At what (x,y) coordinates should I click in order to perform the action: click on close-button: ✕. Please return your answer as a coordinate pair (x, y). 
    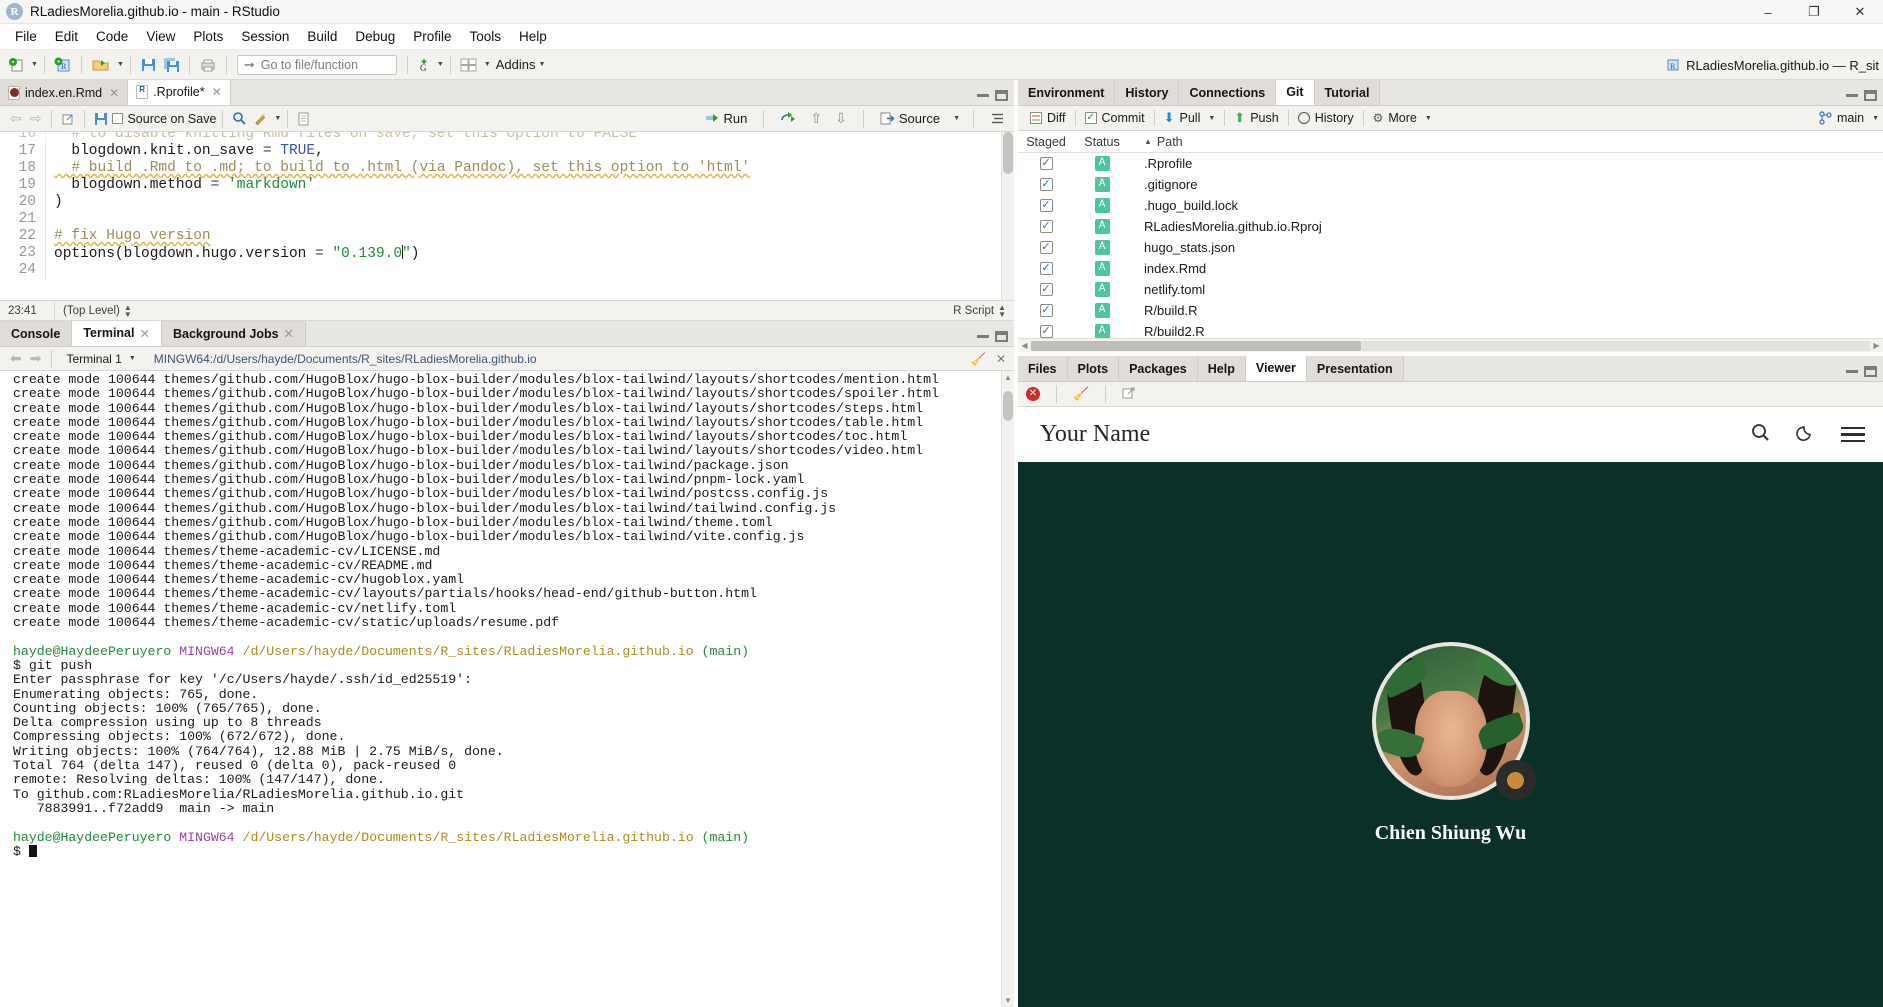
    Looking at the image, I should click on (1860, 12).